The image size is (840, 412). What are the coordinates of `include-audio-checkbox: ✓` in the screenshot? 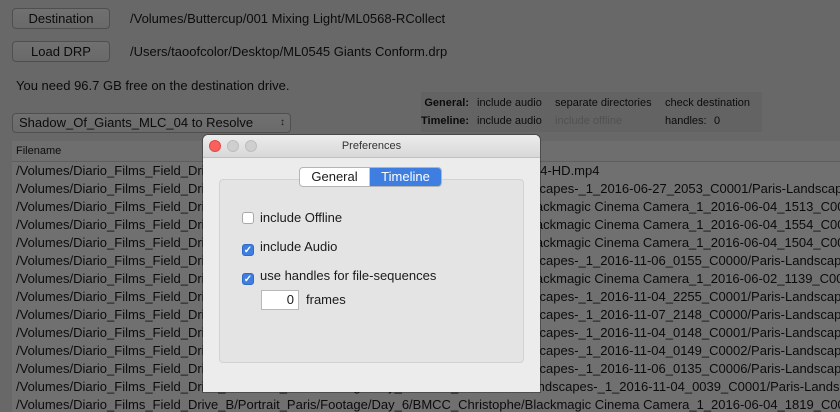 It's located at (248, 250).